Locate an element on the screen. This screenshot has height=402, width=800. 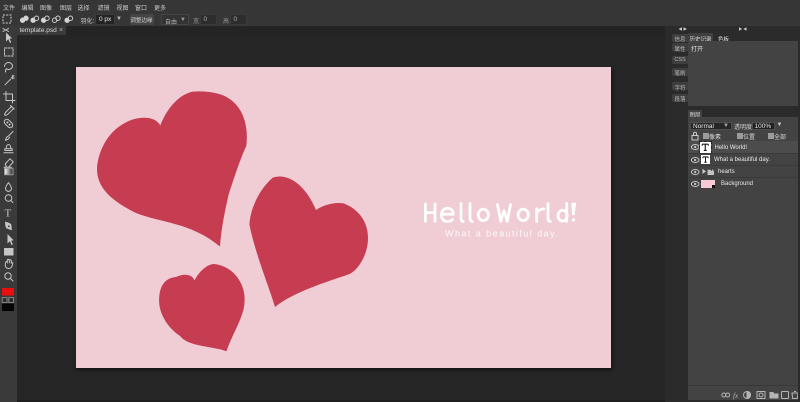
svg-text: fx is located at coordinates (736, 396).